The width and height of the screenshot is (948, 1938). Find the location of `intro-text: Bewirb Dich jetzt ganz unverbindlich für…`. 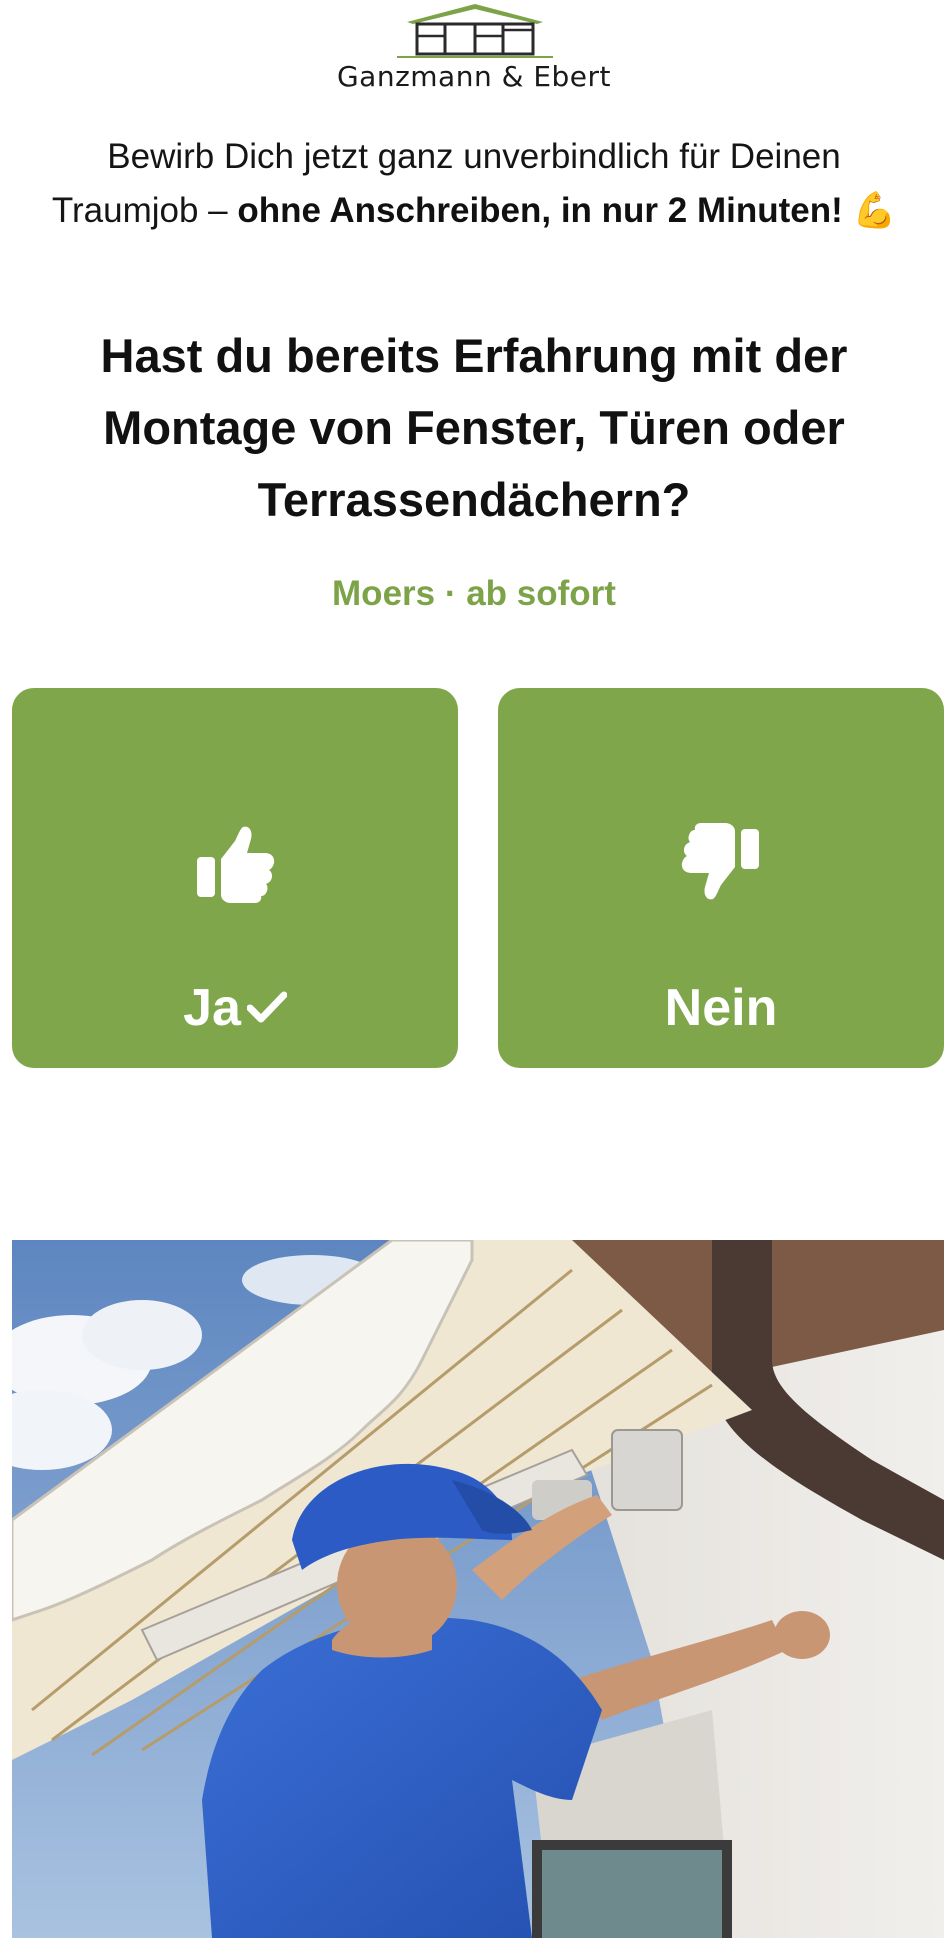

intro-text: Bewirb Dich jetzt ganz unverbindlich für… is located at coordinates (474, 184).